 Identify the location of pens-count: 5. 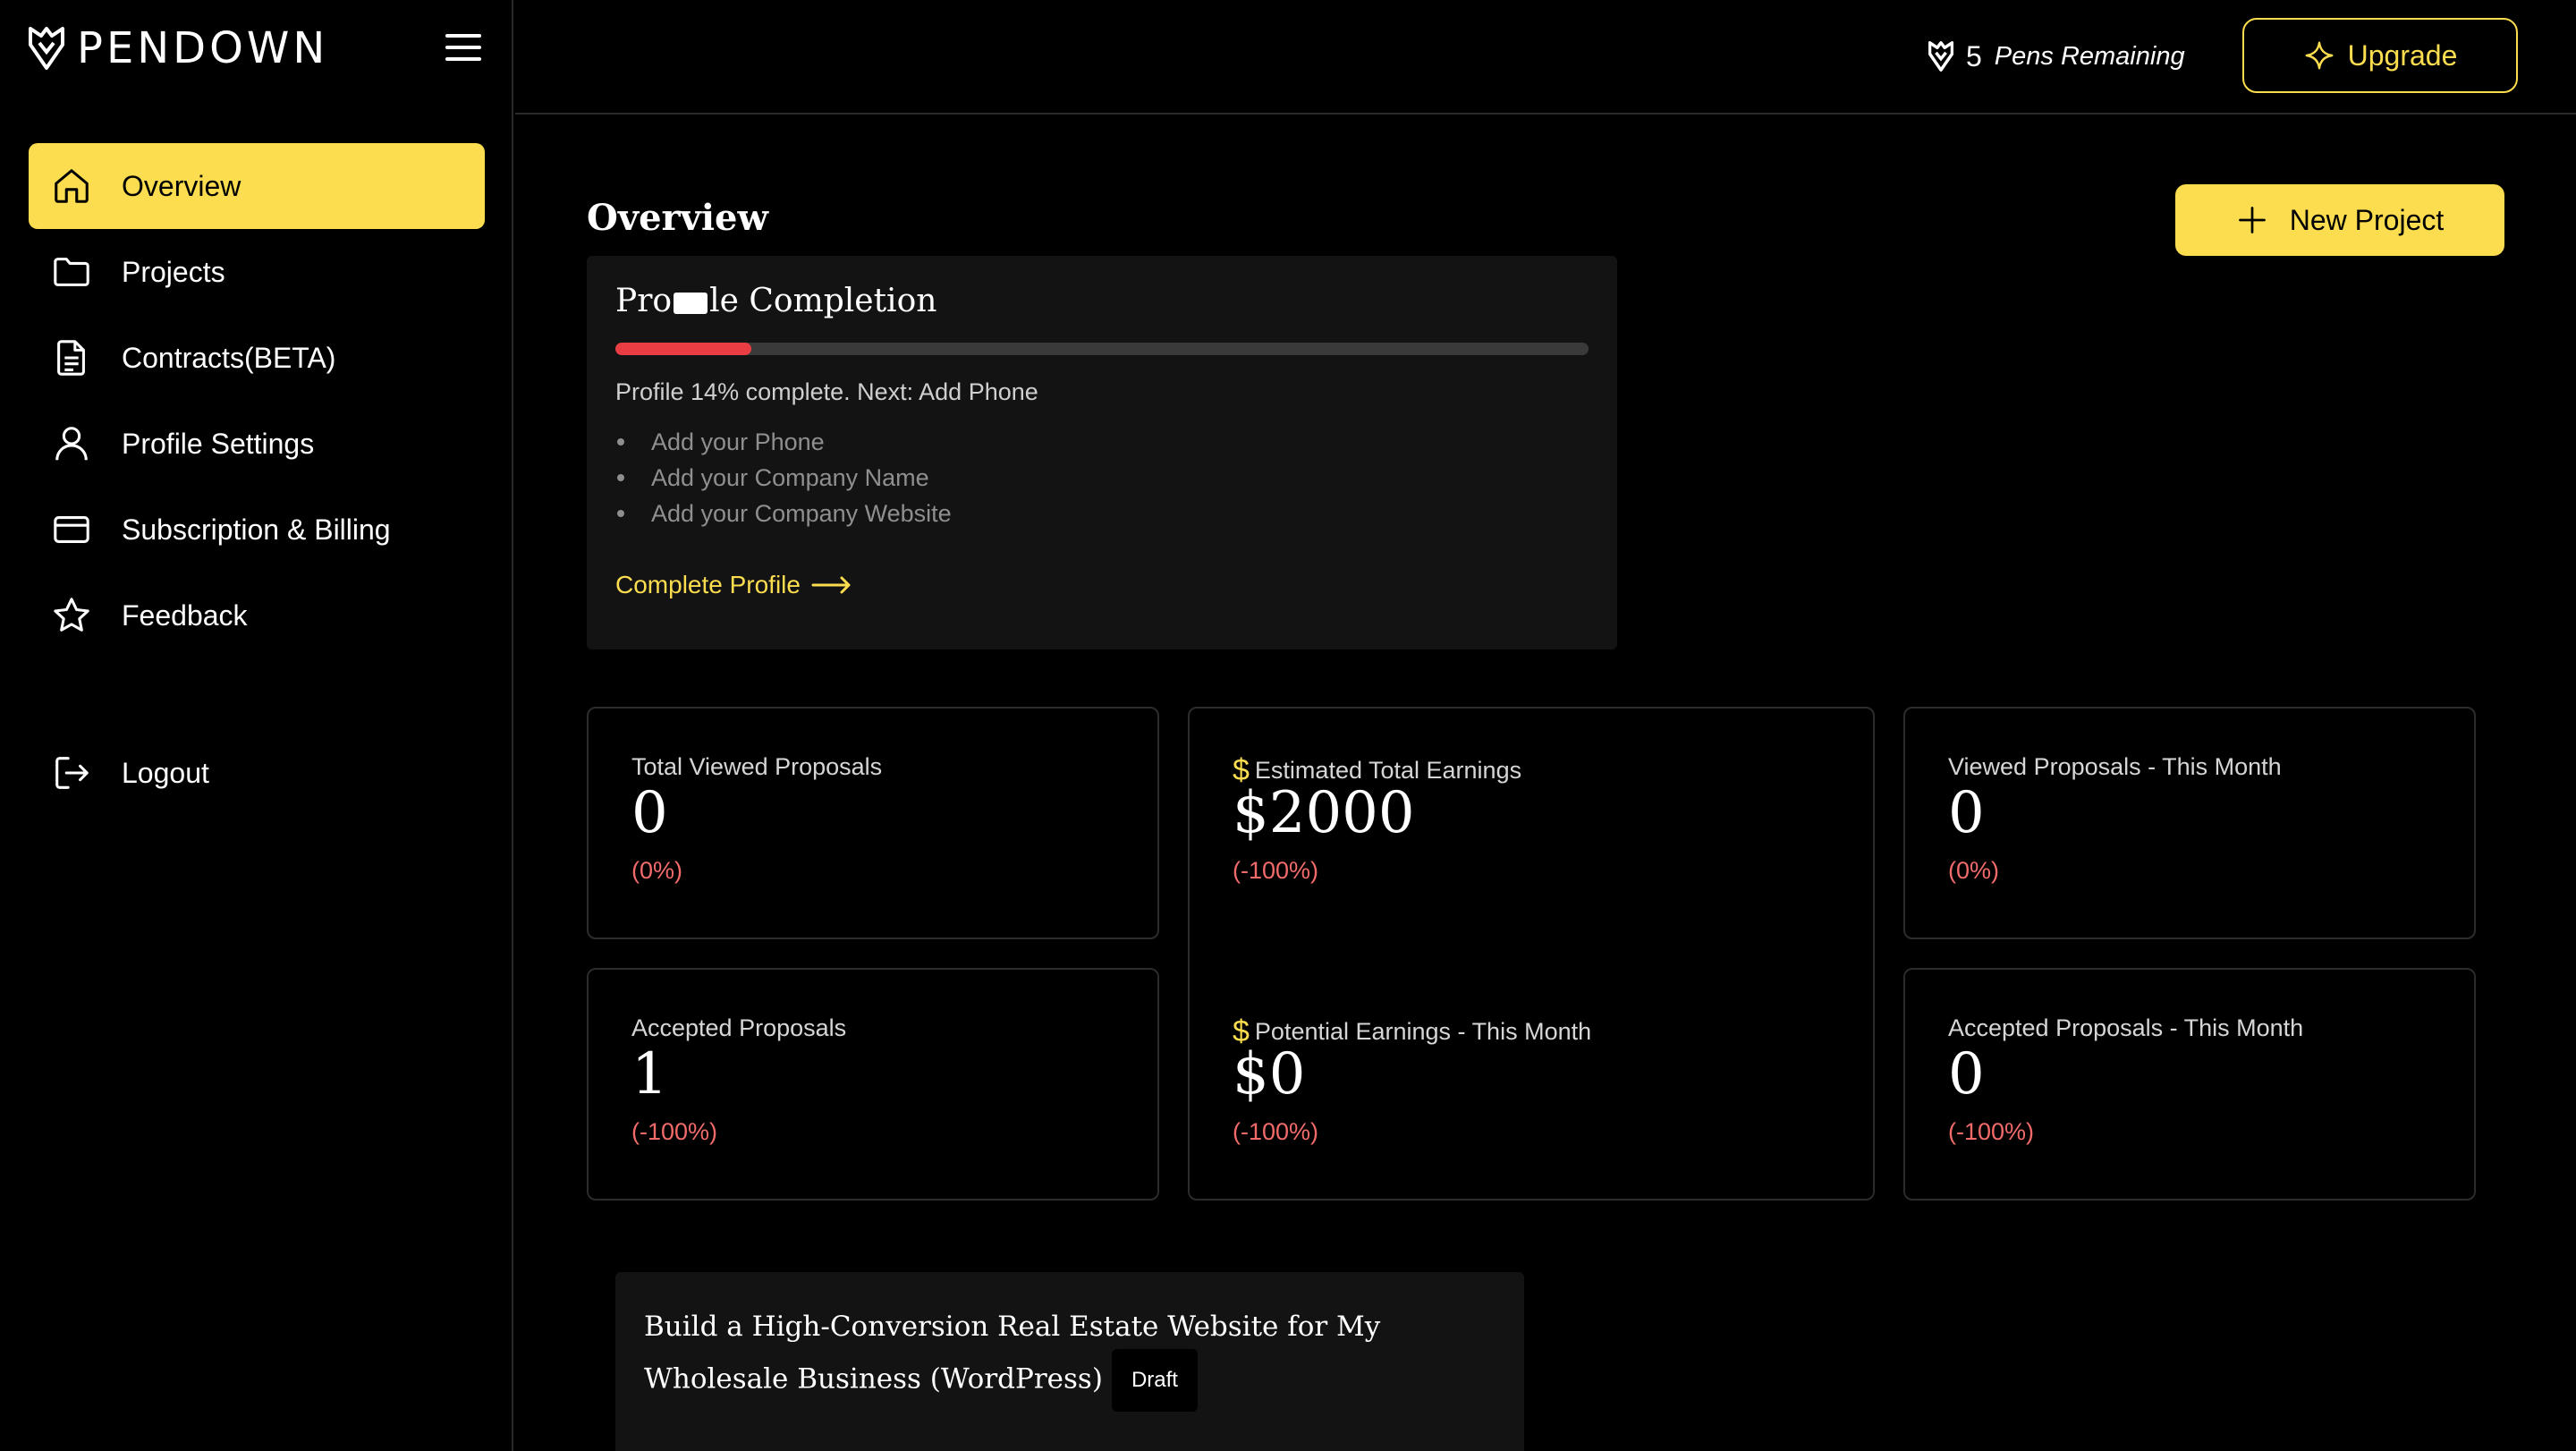
(1974, 55).